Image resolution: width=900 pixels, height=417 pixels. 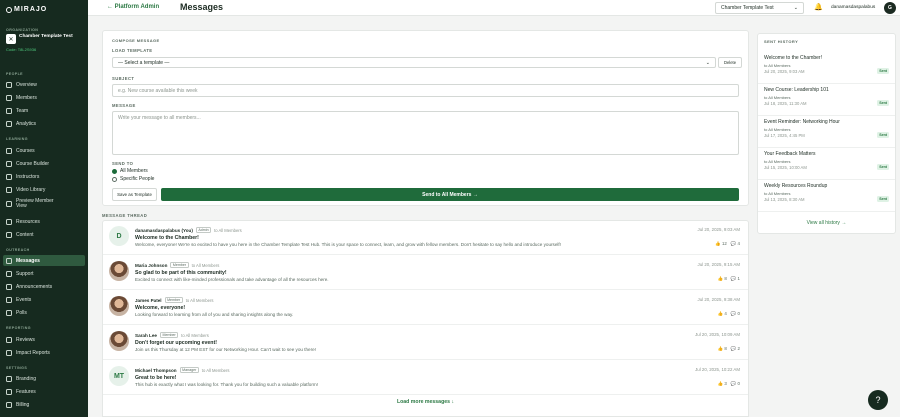 I want to click on brand-logo: MIRAJO, so click(x=44, y=9).